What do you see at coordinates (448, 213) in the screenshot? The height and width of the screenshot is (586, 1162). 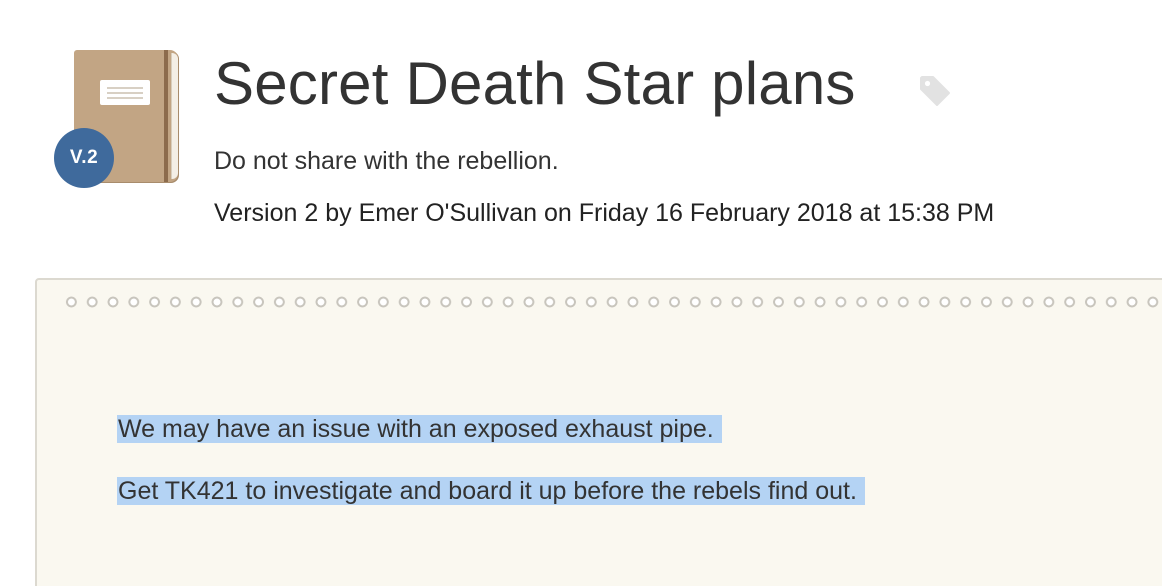 I see `author-name: Emer O'Sullivan` at bounding box center [448, 213].